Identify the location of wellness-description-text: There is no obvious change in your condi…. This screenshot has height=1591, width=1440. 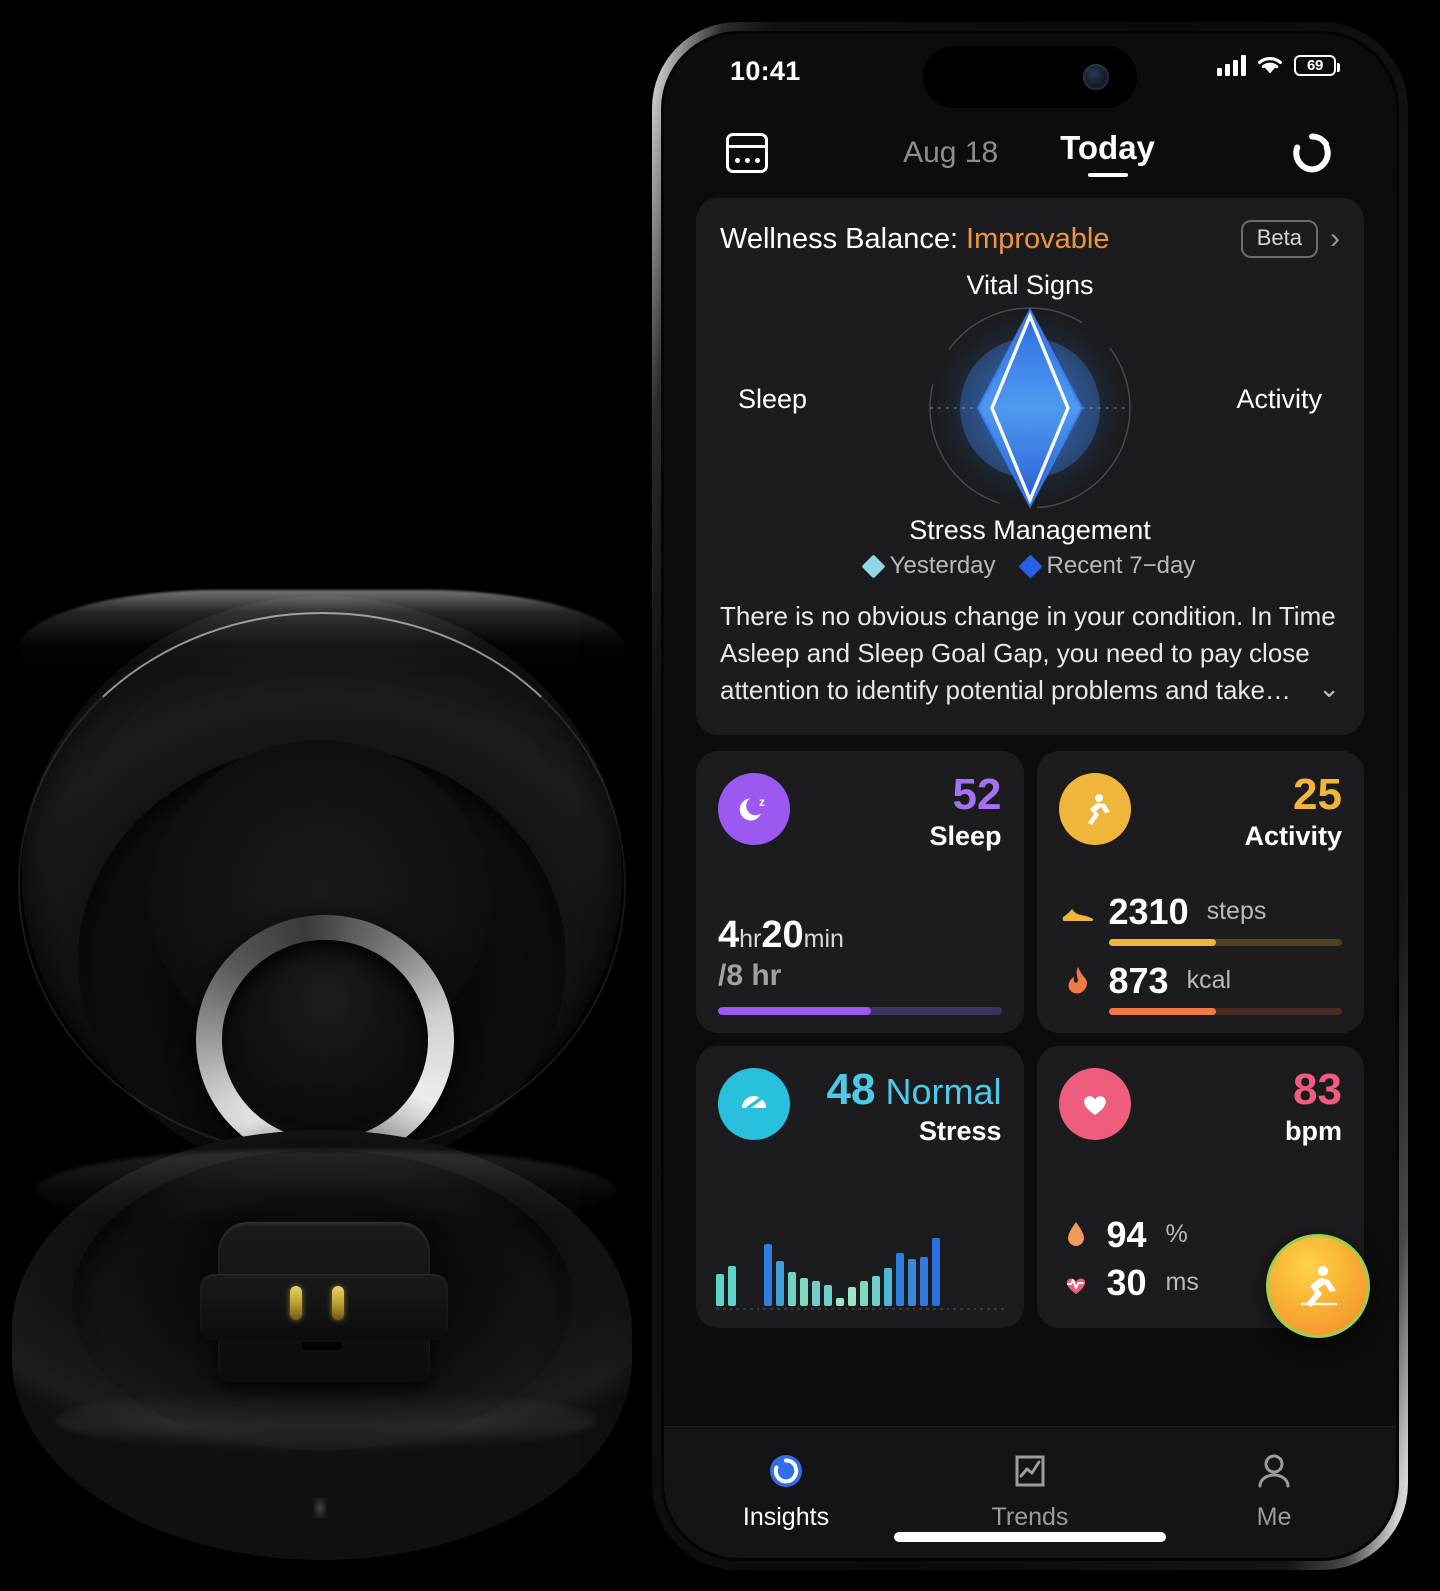
(1028, 653).